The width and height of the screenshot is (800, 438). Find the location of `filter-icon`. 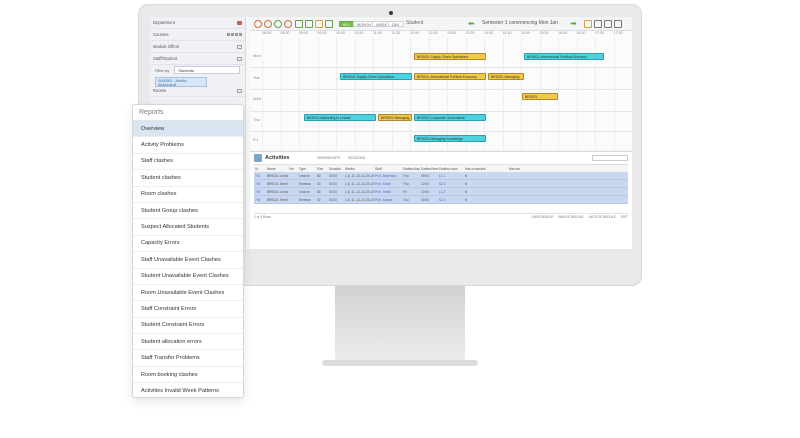

filter-icon is located at coordinates (239, 90).